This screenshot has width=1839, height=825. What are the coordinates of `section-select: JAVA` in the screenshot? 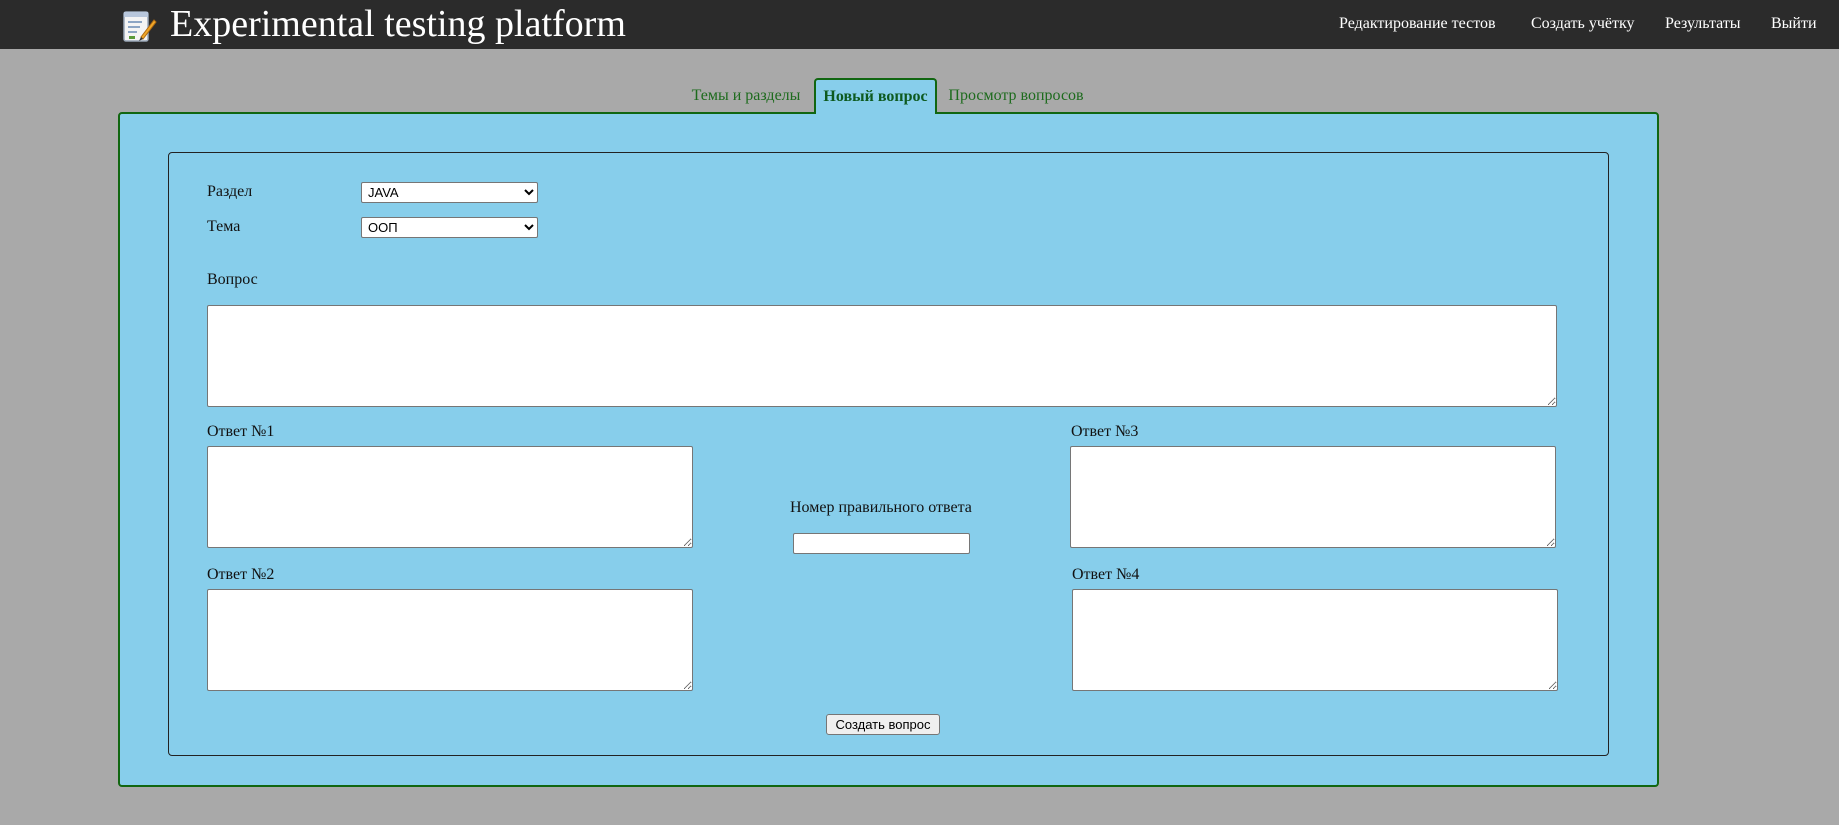 It's located at (449, 192).